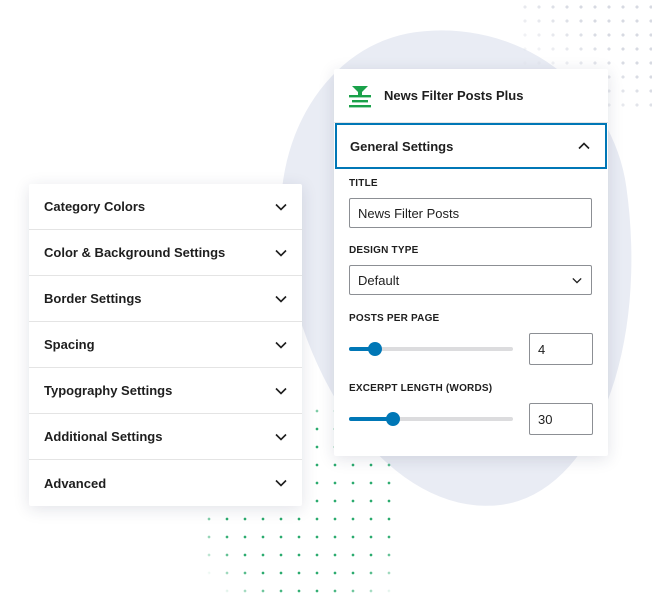 This screenshot has height=594, width=652. I want to click on posts-per-page-control: 4, so click(471, 349).